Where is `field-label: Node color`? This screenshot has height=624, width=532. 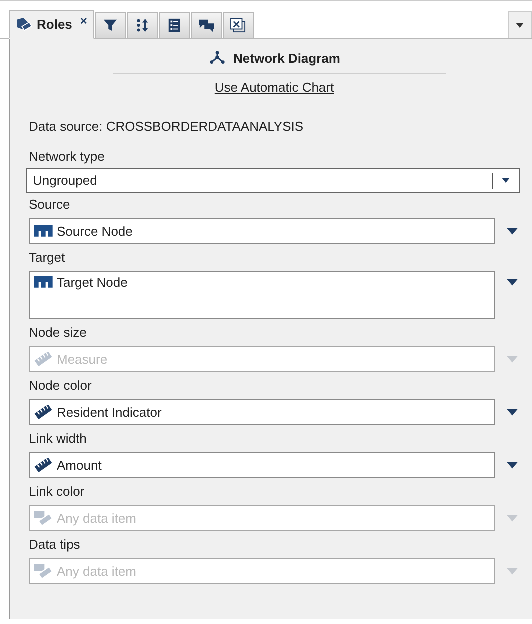 field-label: Node color is located at coordinates (61, 385).